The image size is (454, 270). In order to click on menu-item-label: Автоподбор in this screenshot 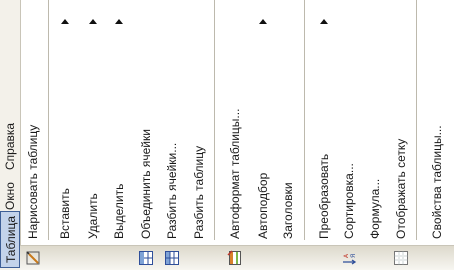, I will do `click(263, 205)`.